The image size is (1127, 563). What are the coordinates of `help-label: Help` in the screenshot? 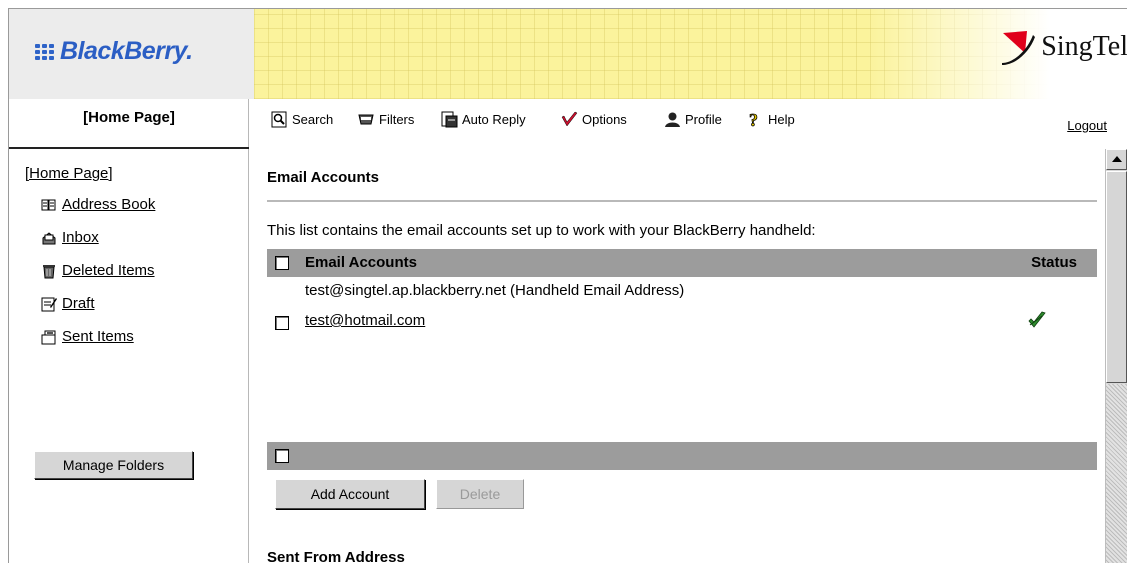 It's located at (781, 119).